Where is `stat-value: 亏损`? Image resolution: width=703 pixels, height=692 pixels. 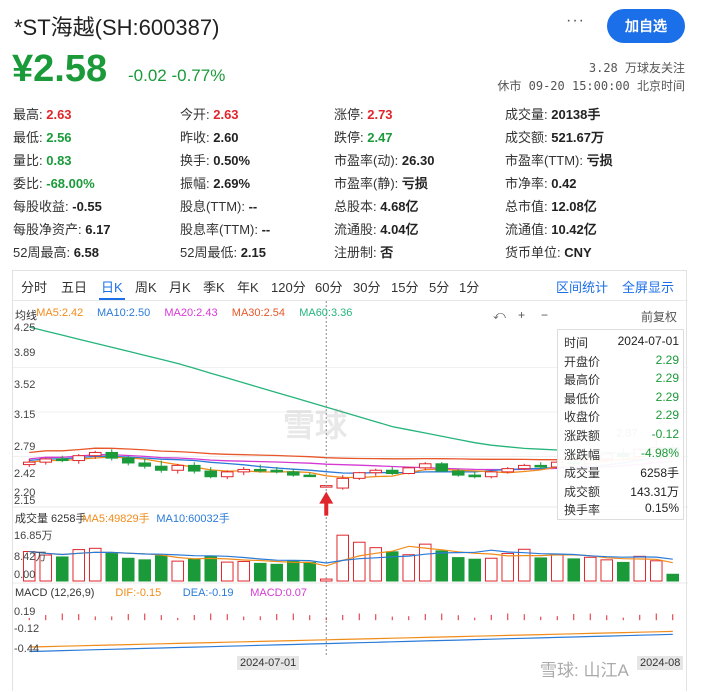 stat-value: 亏损 is located at coordinates (413, 183).